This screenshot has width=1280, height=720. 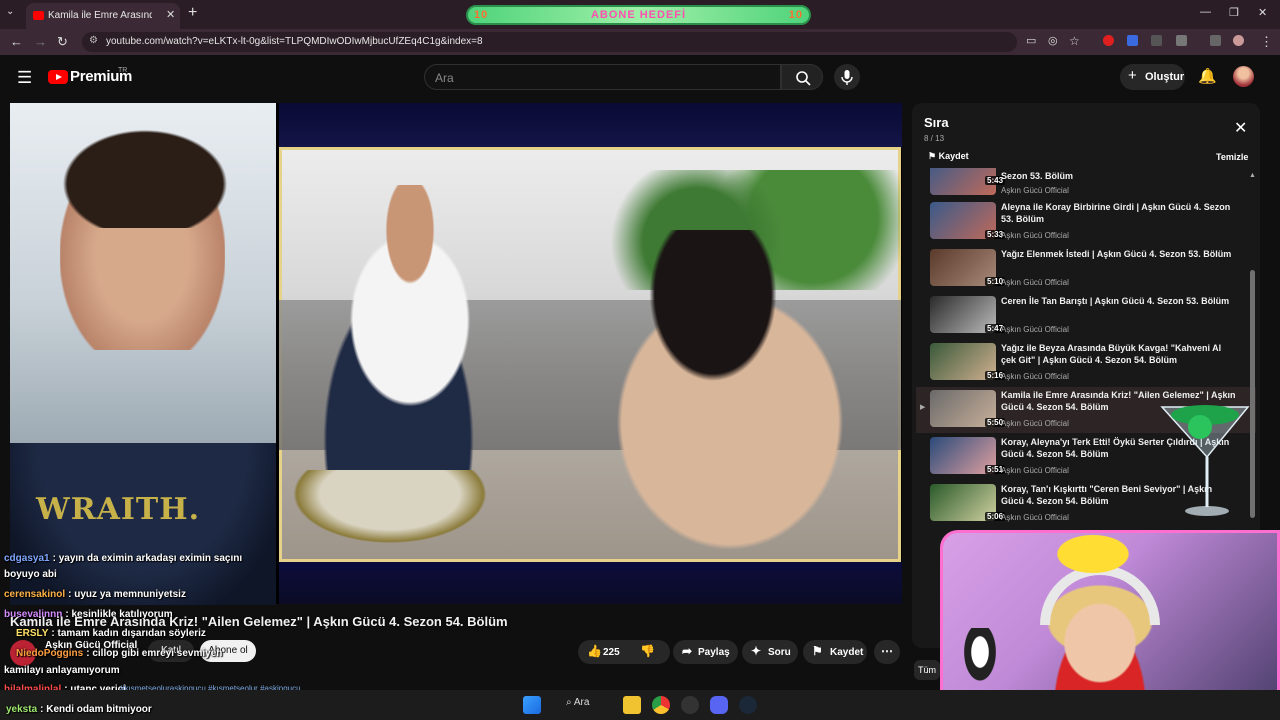 I want to click on logo-region: TR, so click(x=123, y=70).